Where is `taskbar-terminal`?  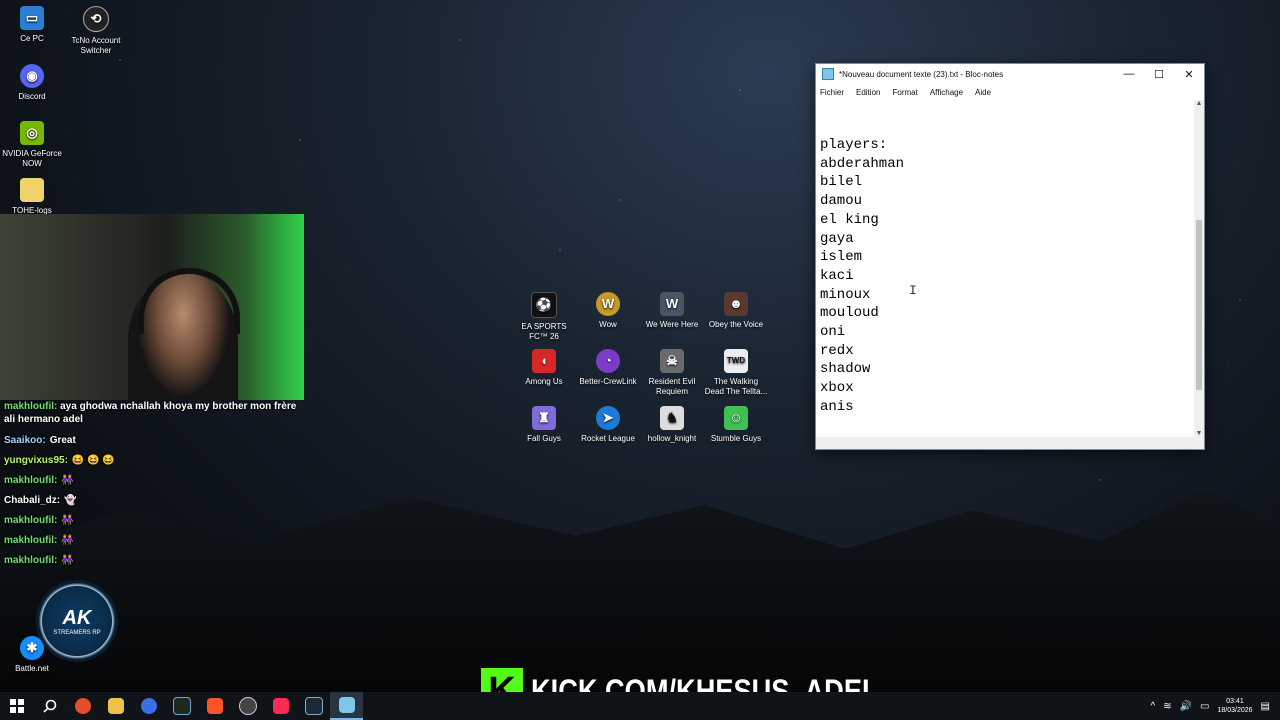
taskbar-terminal is located at coordinates (181, 706).